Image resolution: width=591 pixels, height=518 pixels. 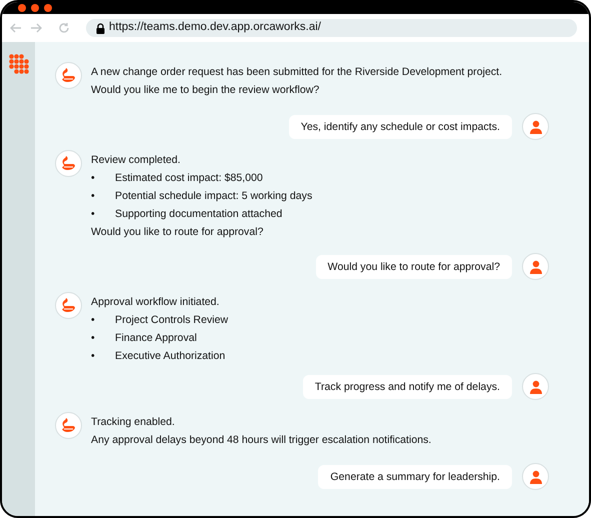 I want to click on message-text: A new change order request has been submitted for the Riverside Development project., so click(x=296, y=72).